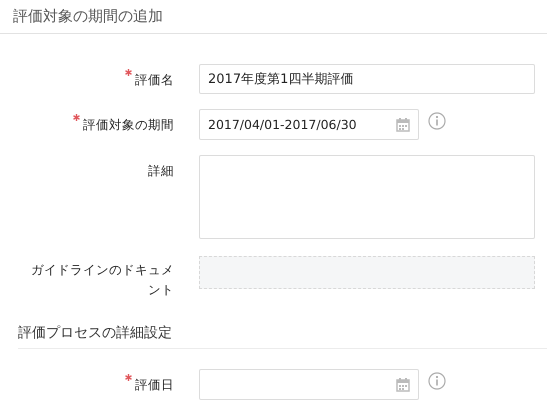  Describe the element at coordinates (95, 333) in the screenshot. I see `section-title: 評価プロセスの詳細設定` at that location.